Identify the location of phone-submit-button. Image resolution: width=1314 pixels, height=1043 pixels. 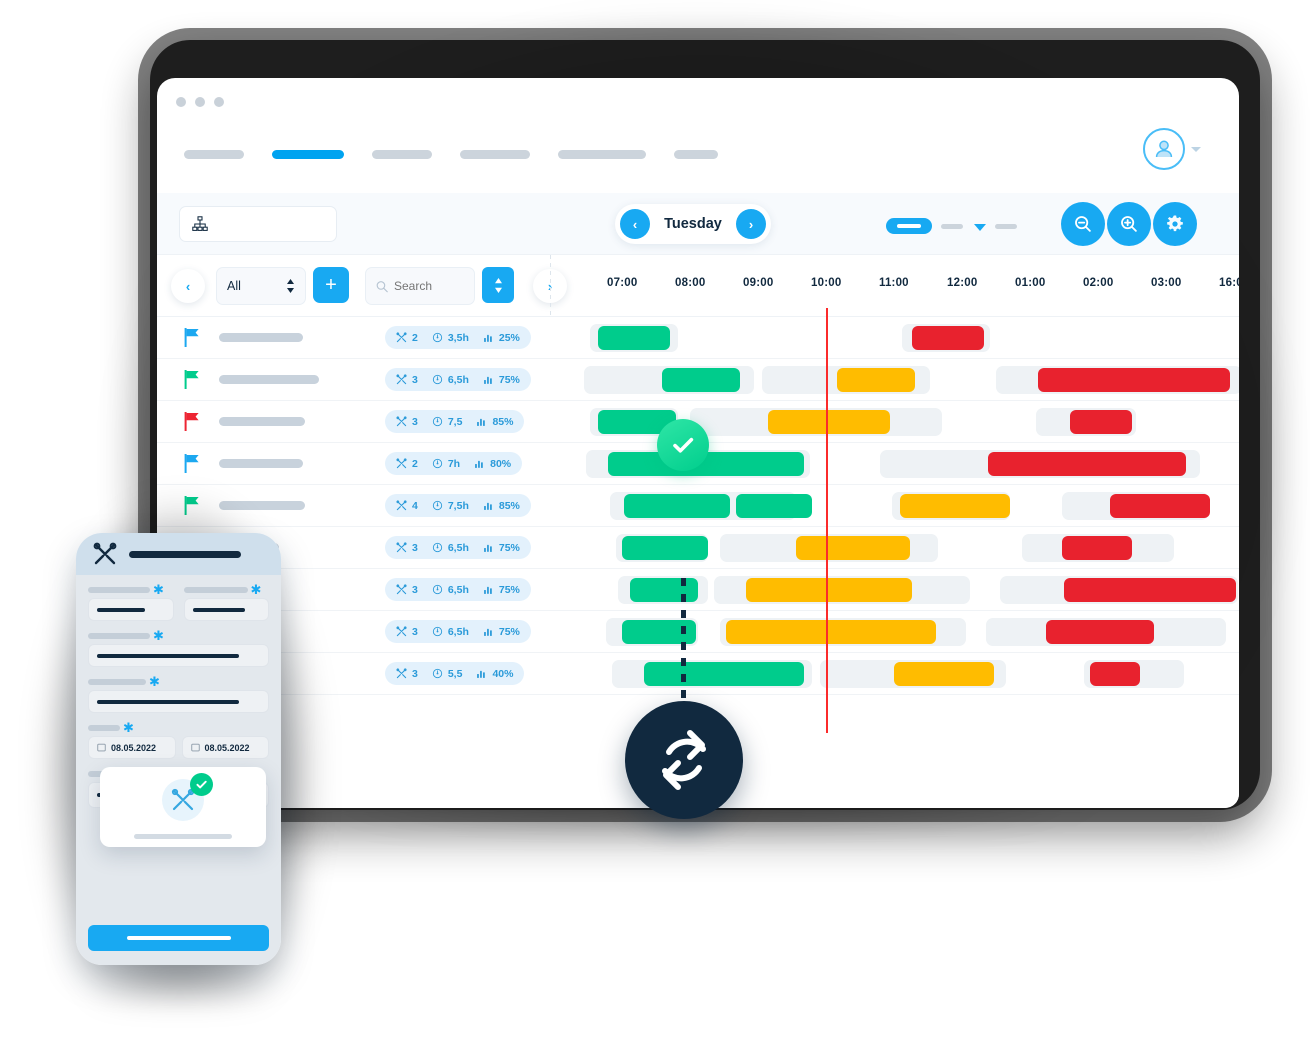
(178, 938).